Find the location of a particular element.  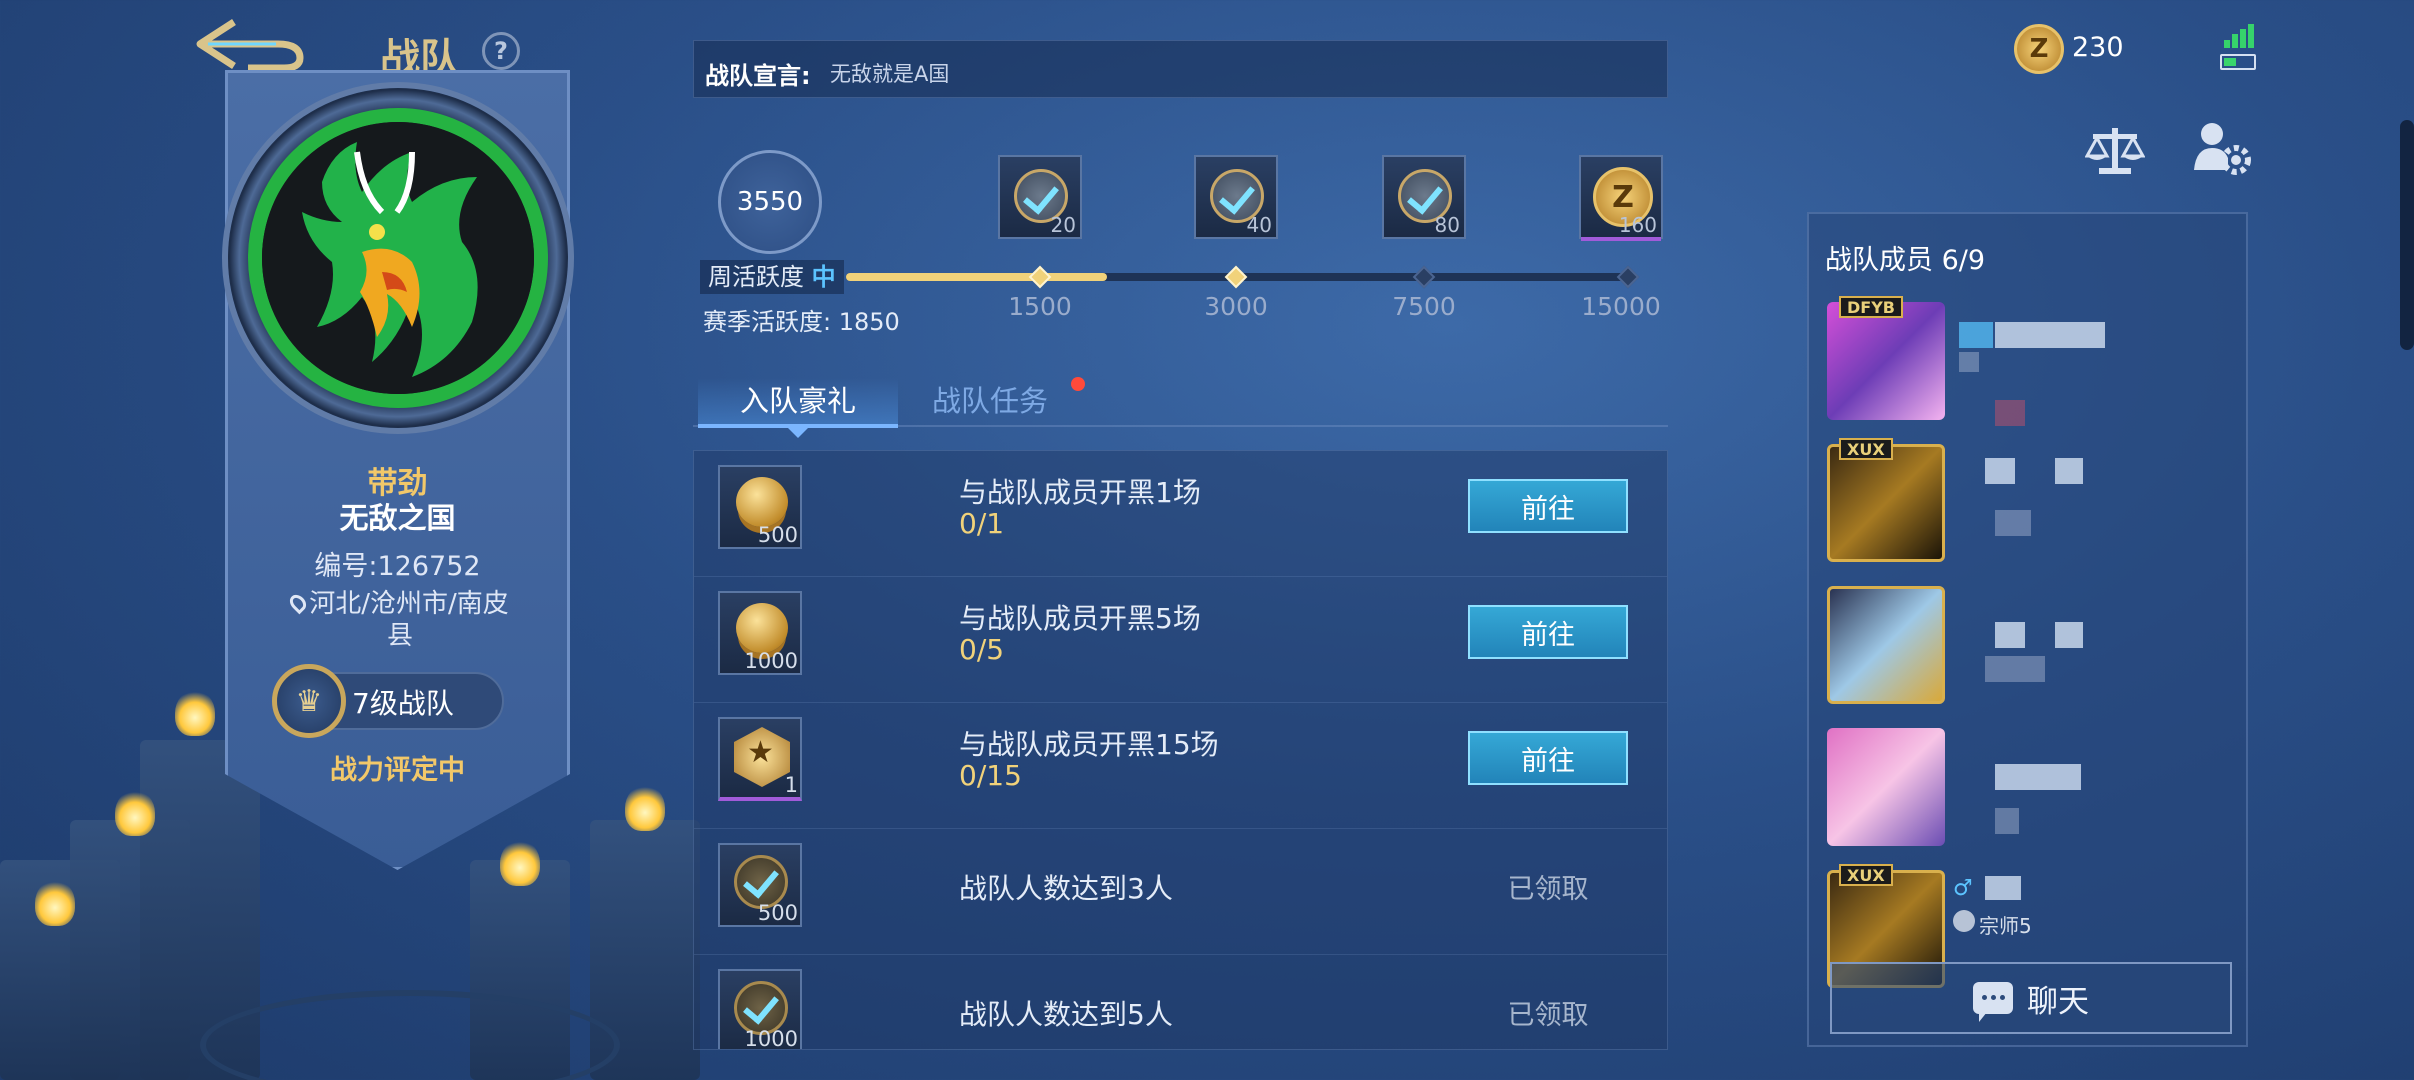

task-reward: 1 is located at coordinates (760, 759).